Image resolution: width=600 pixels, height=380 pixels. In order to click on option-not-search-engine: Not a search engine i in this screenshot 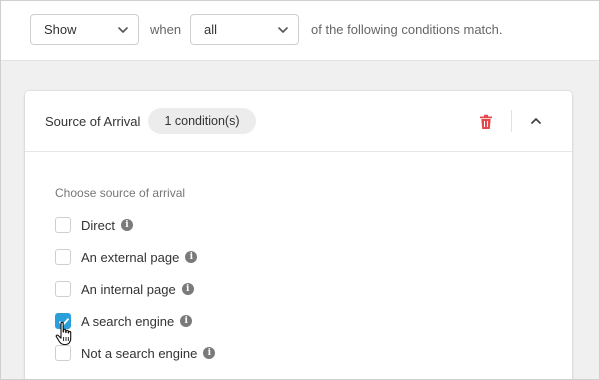, I will do `click(135, 353)`.